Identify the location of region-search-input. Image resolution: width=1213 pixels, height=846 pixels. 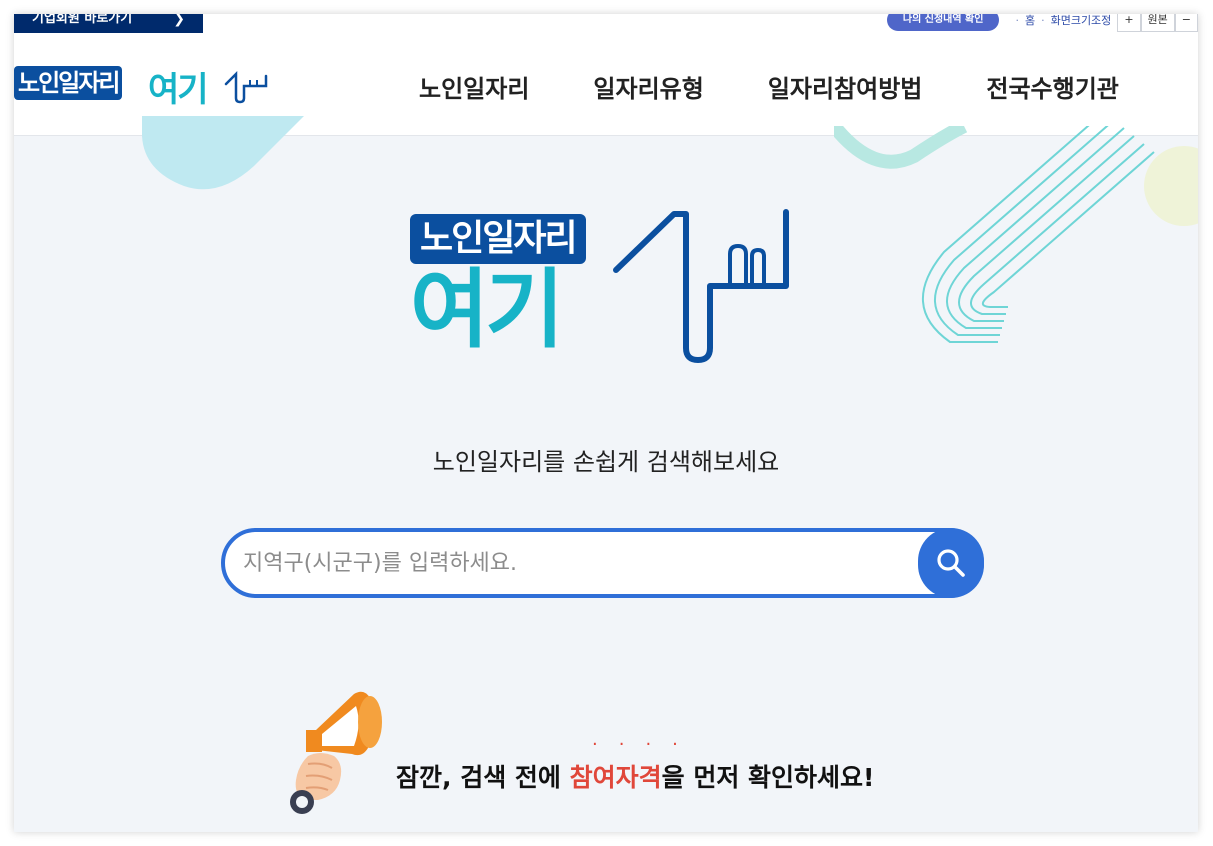
(573, 563).